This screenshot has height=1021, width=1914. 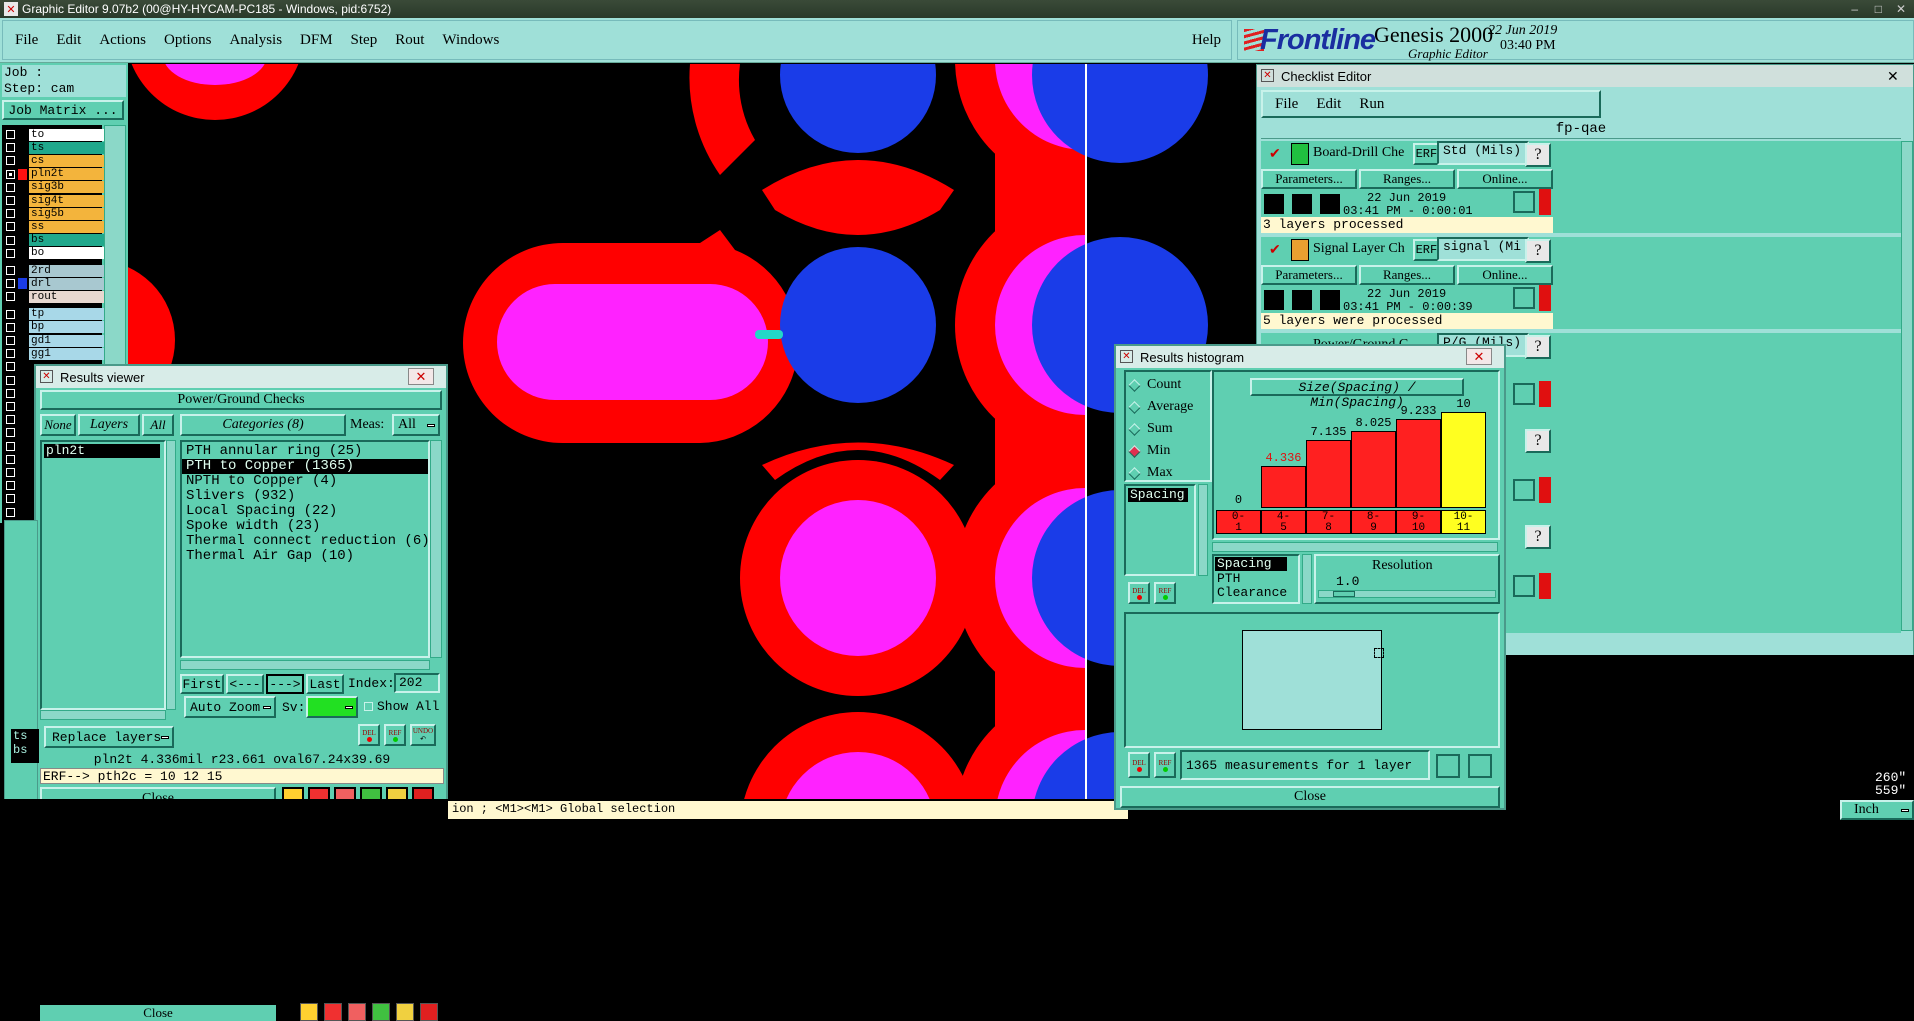 What do you see at coordinates (316, 40) in the screenshot?
I see `menu-dfm: DFM` at bounding box center [316, 40].